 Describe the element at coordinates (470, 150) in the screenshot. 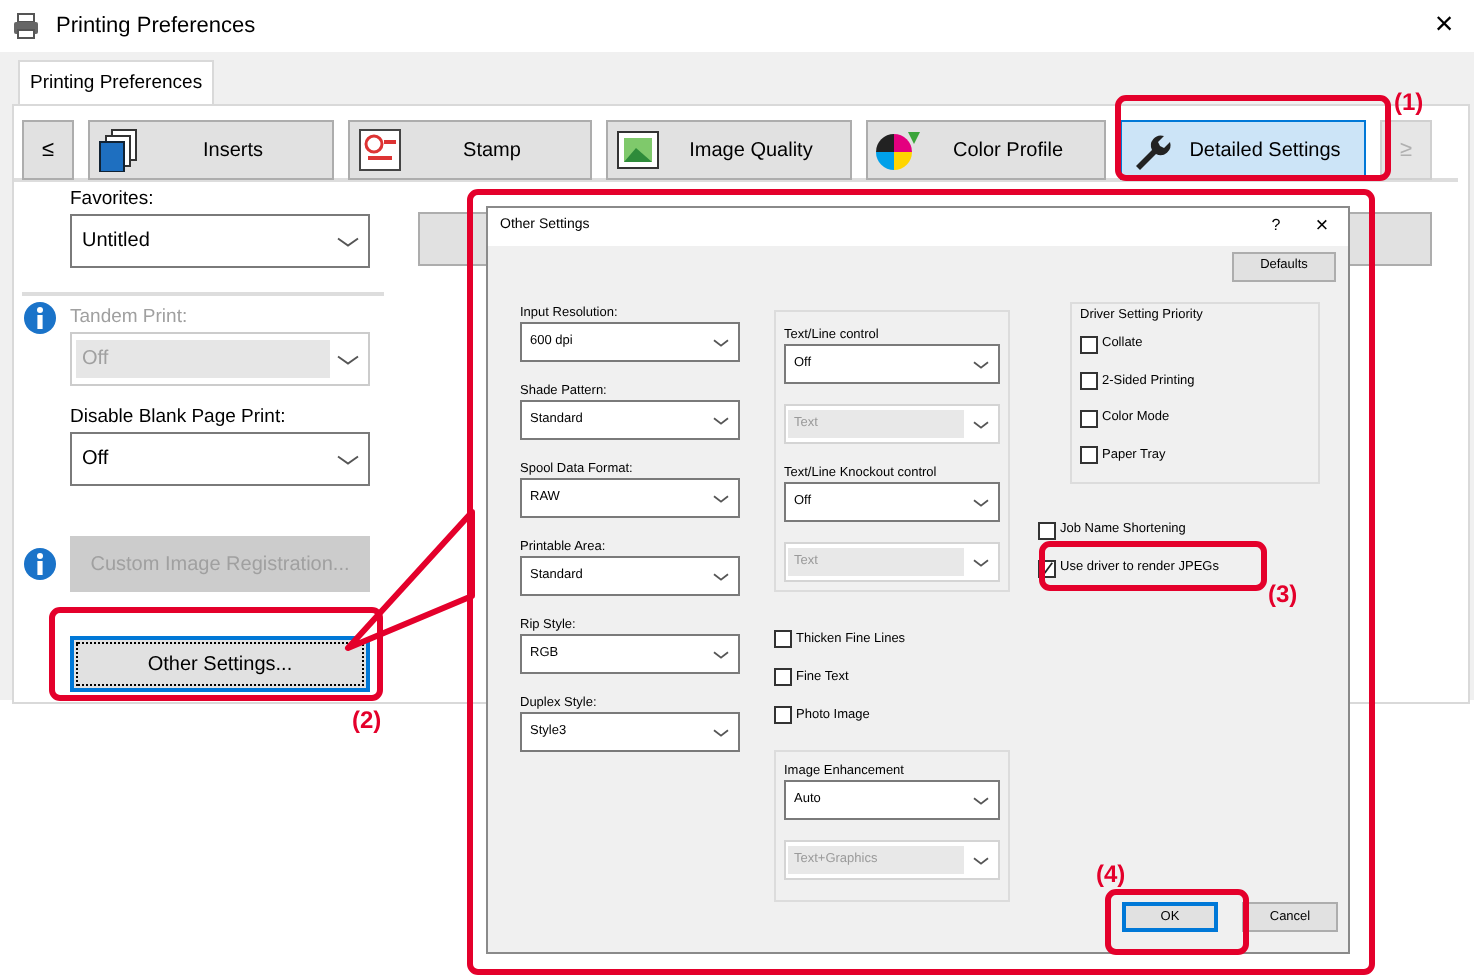

I see `toolbar-button: Stamp` at that location.